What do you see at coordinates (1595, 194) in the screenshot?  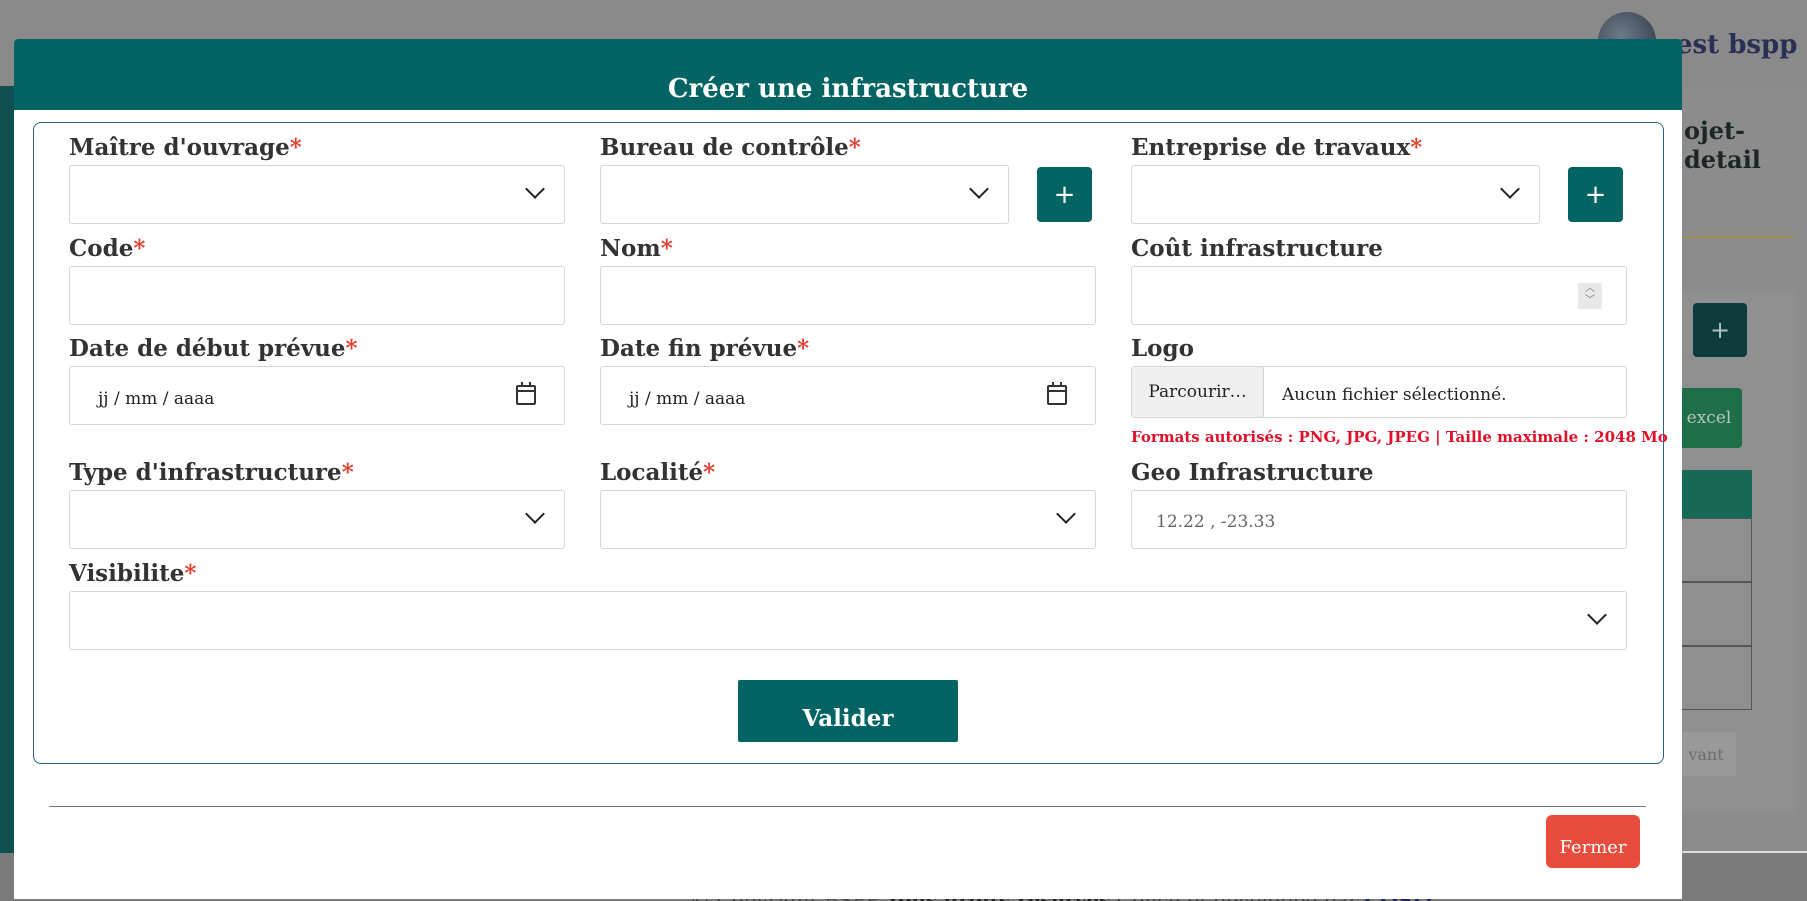 I see `add-entreprise-travaux-button: +` at bounding box center [1595, 194].